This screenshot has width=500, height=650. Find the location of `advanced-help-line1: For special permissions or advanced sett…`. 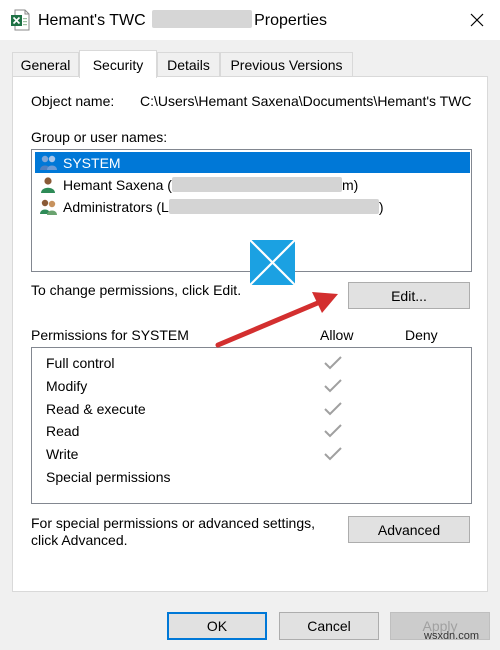

advanced-help-line1: For special permissions or advanced sett… is located at coordinates (173, 523).